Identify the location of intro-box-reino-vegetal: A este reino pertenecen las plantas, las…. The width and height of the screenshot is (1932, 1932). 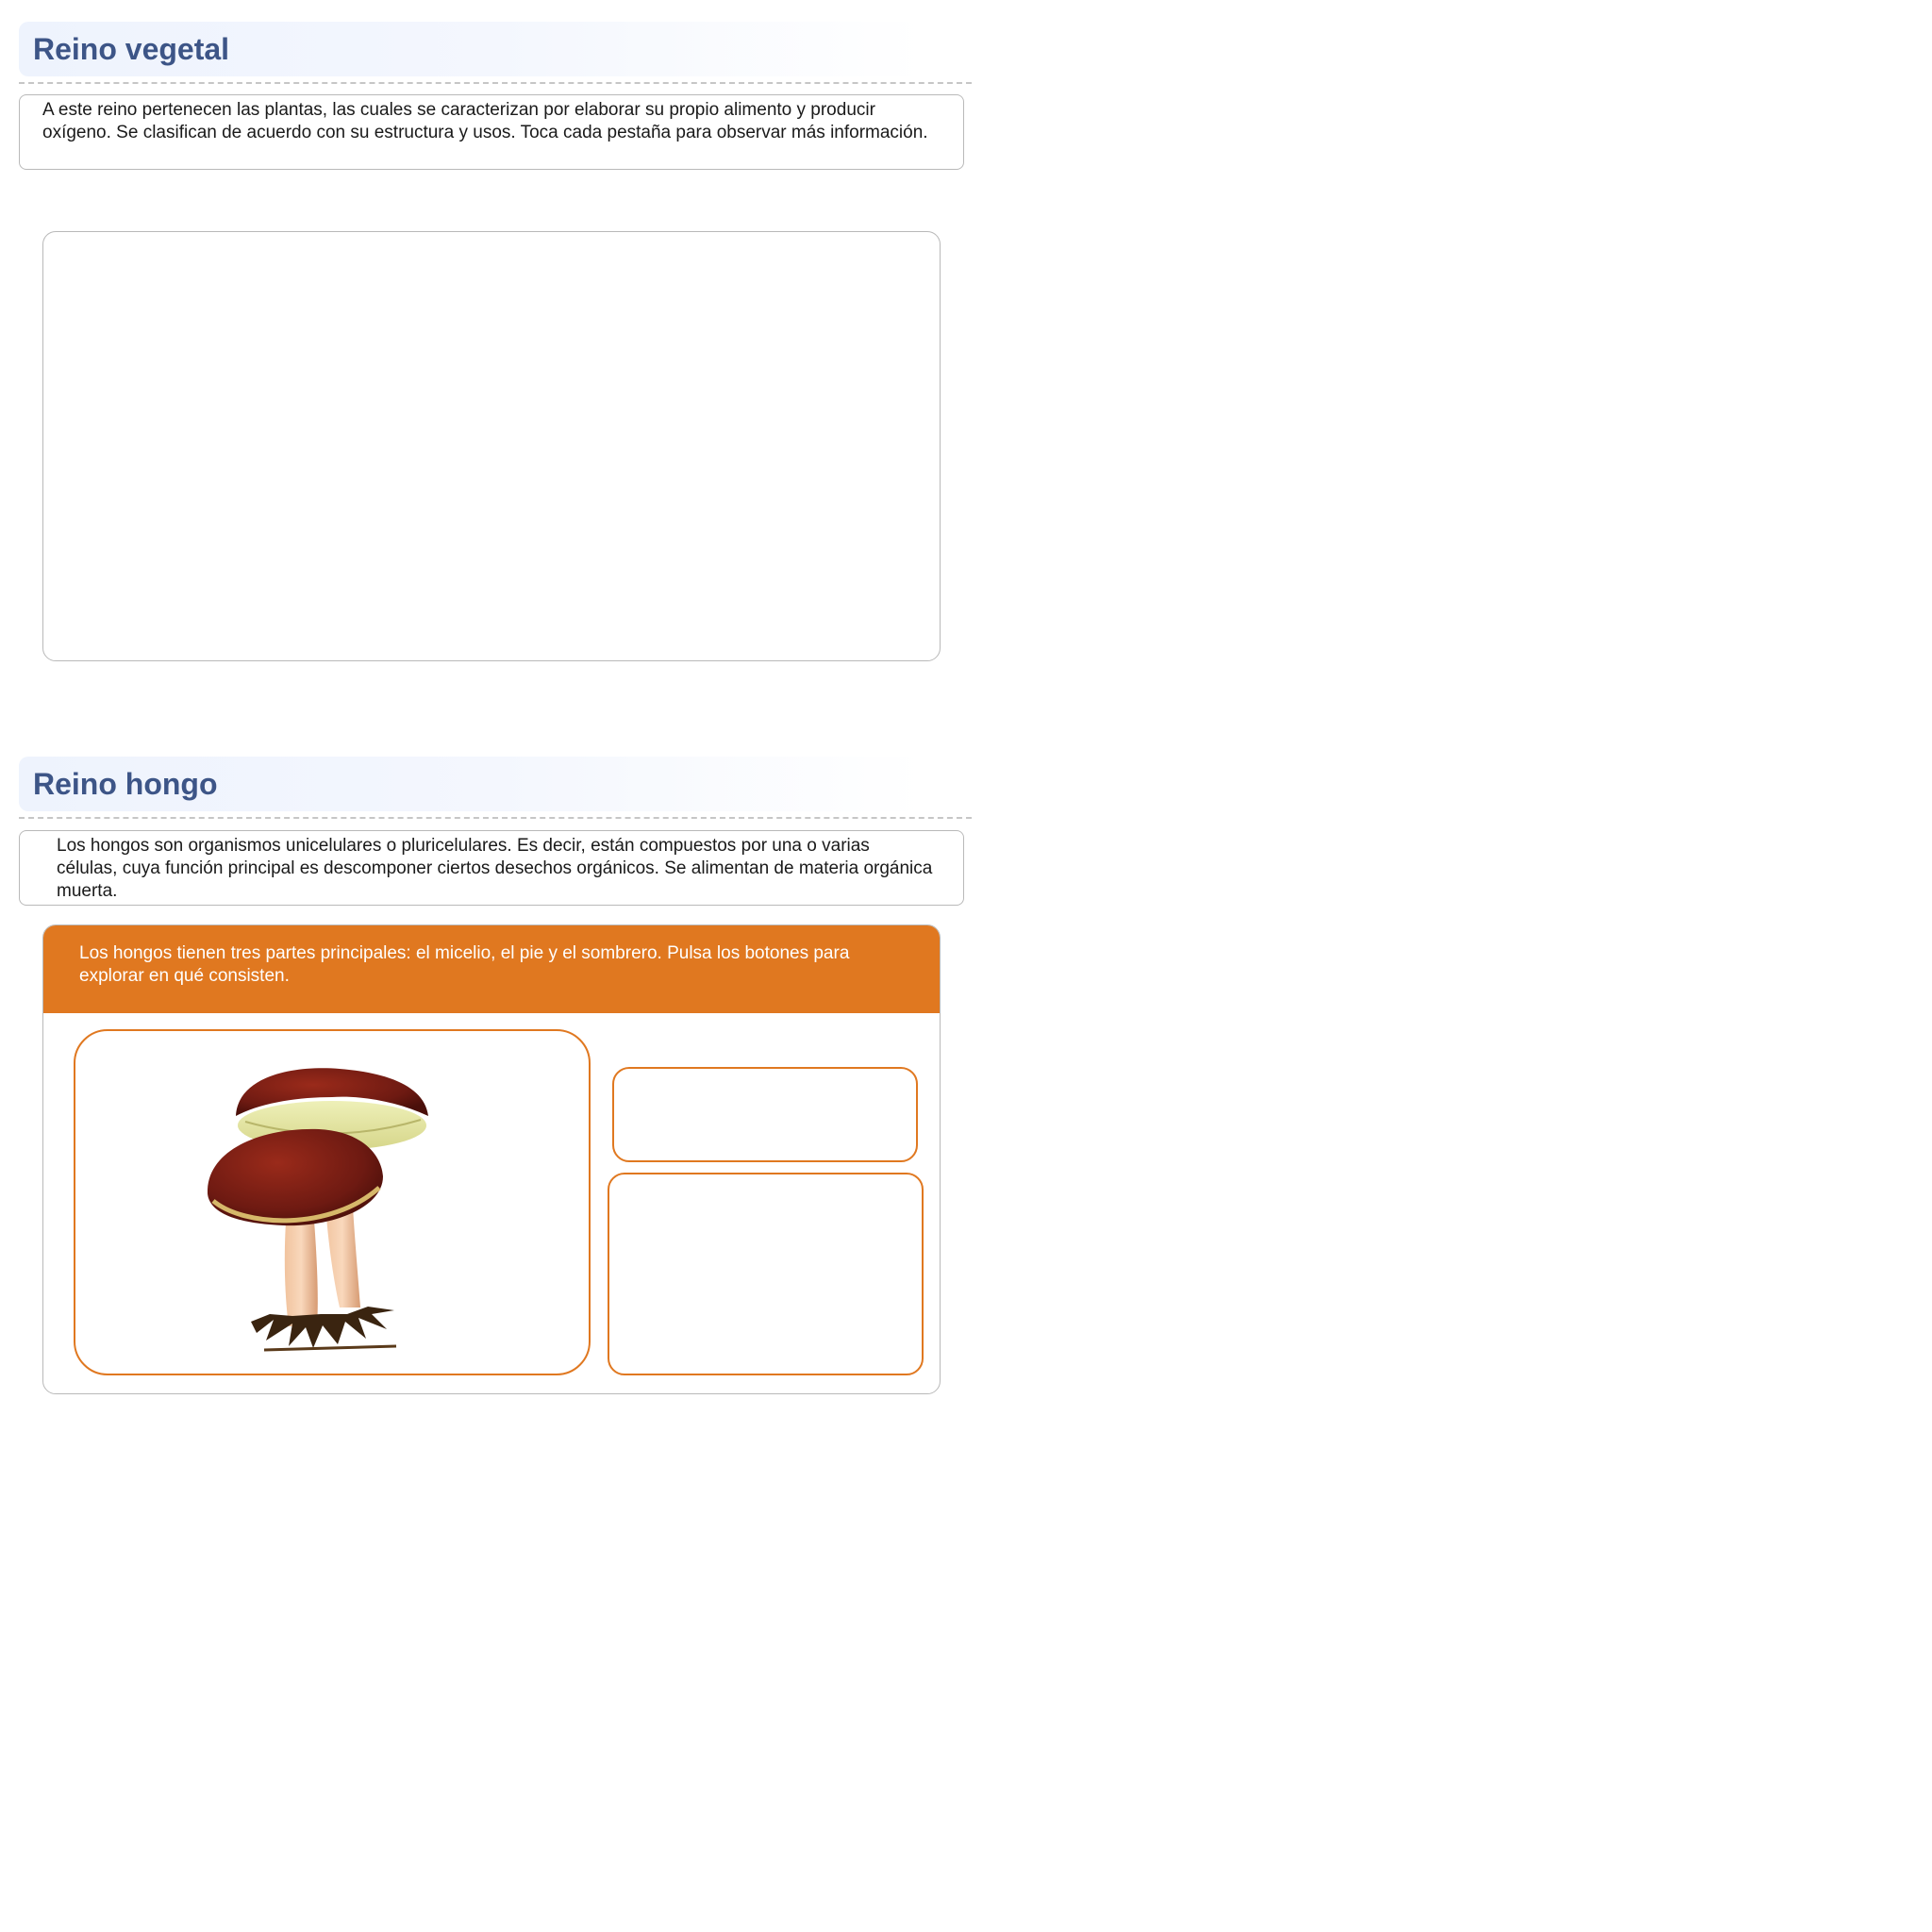
(491, 132).